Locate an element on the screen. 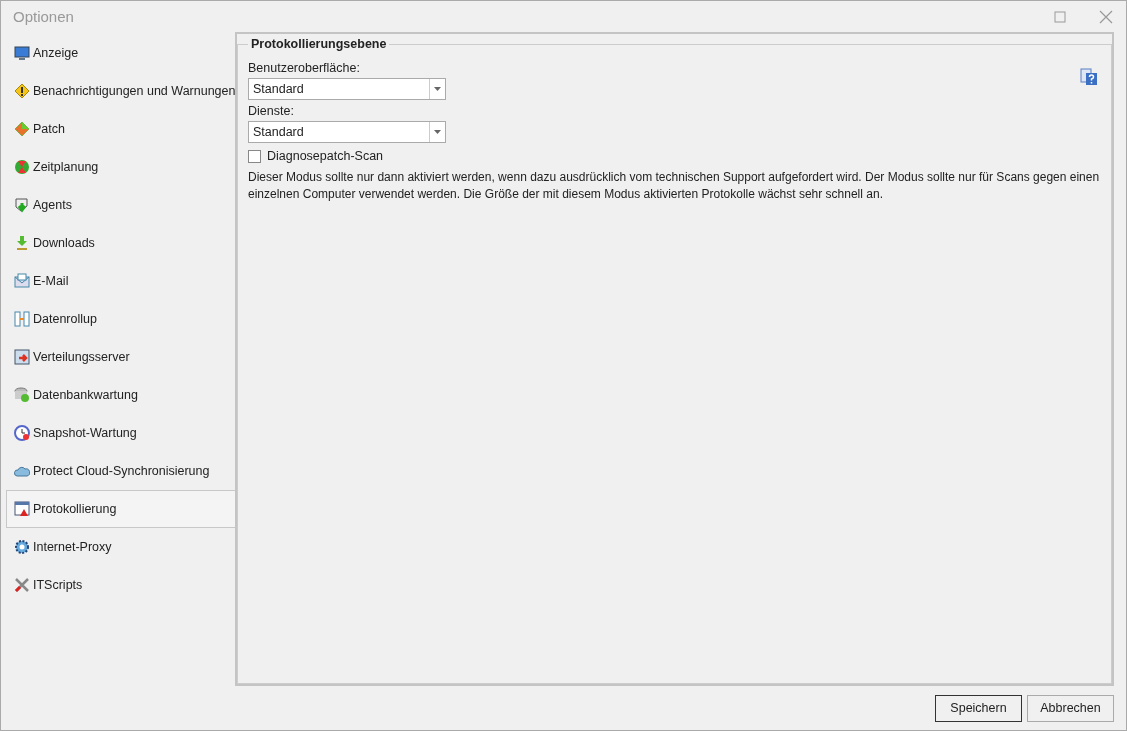 The image size is (1127, 731). sidebar-item: Zeitplanung is located at coordinates (120, 167).